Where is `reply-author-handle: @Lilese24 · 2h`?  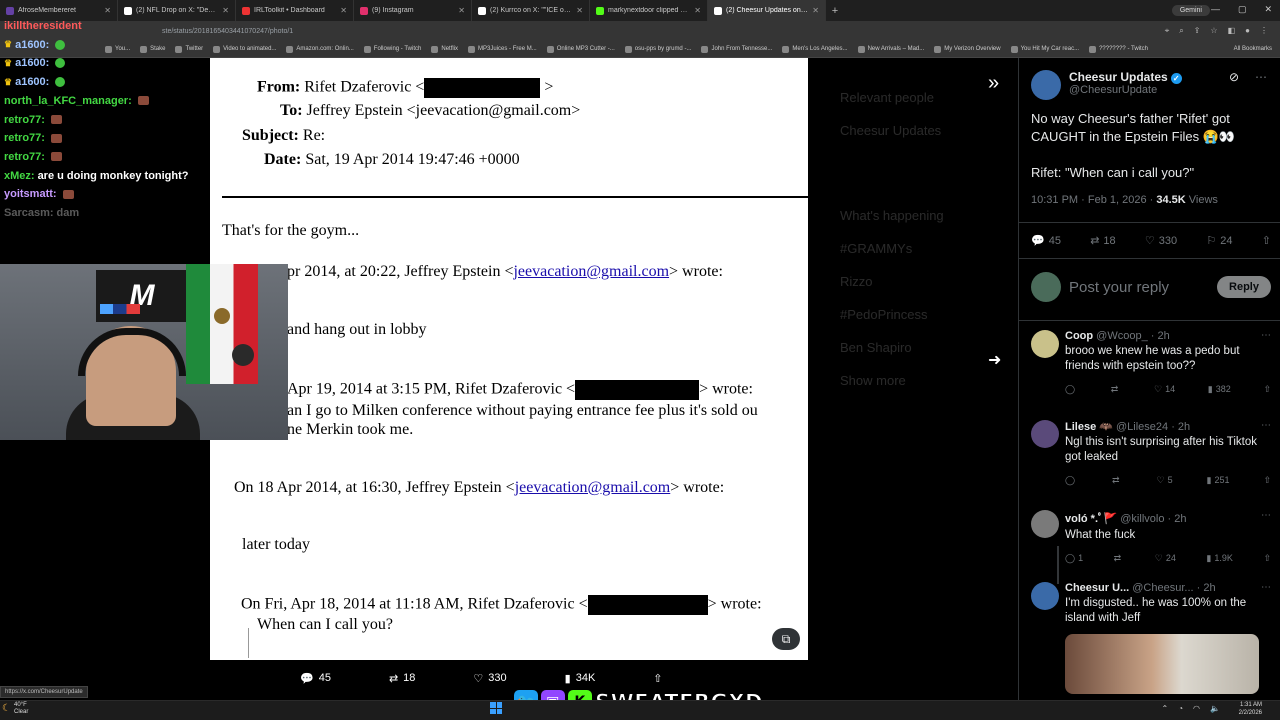 reply-author-handle: @Lilese24 · 2h is located at coordinates (1153, 427).